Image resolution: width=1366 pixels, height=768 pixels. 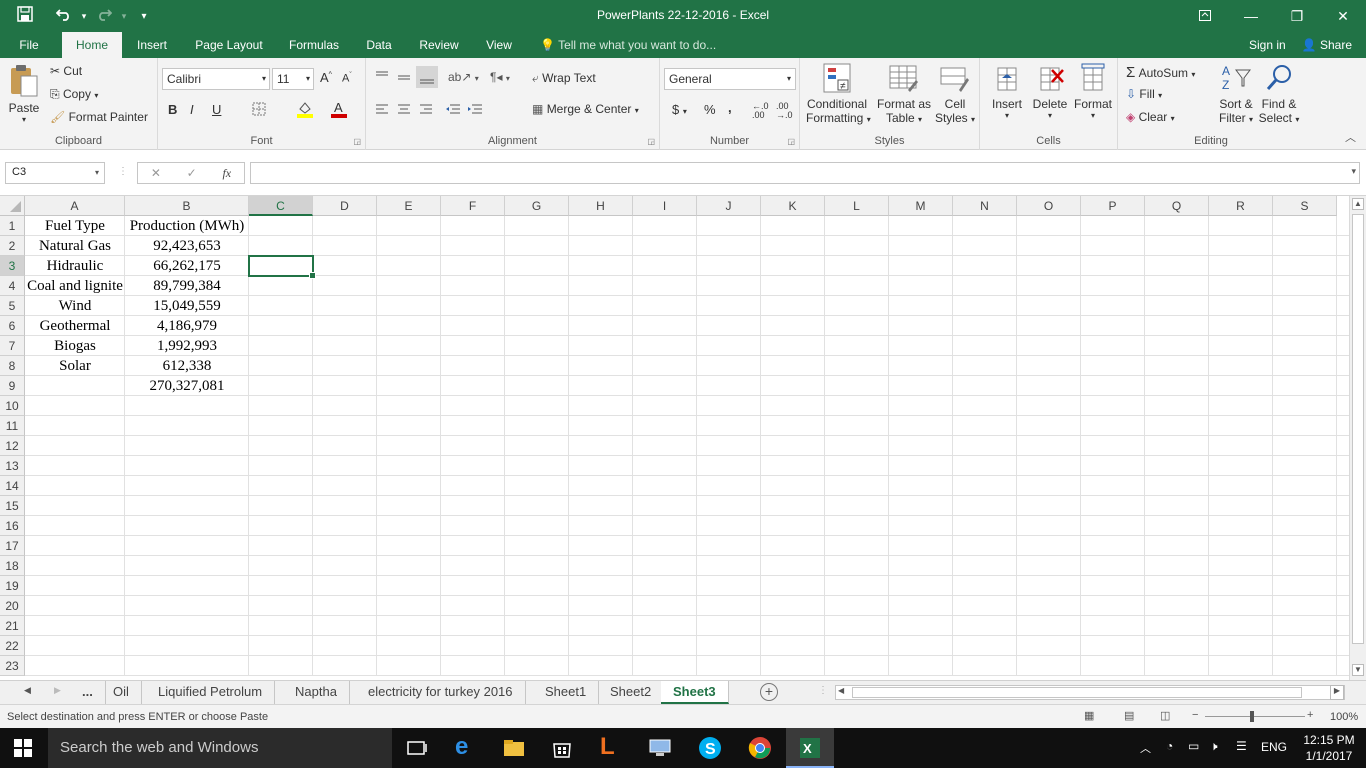 I want to click on format-as-table-button: Format as Table ▾, so click(x=904, y=93).